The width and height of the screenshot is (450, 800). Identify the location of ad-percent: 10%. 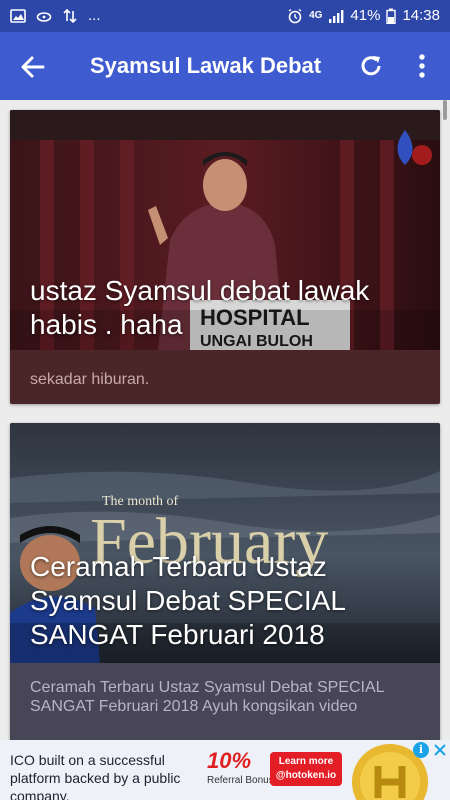
(229, 760).